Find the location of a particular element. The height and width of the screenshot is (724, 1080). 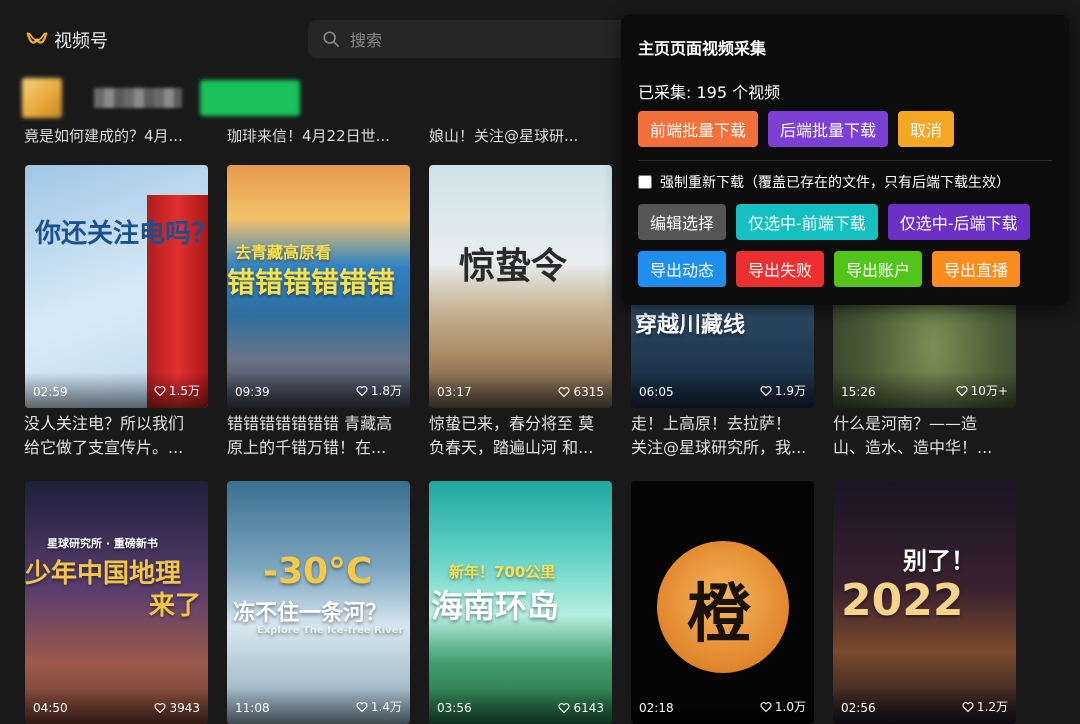

selected-frontend-download-button: 仅选中-前端下载 is located at coordinates (807, 222).